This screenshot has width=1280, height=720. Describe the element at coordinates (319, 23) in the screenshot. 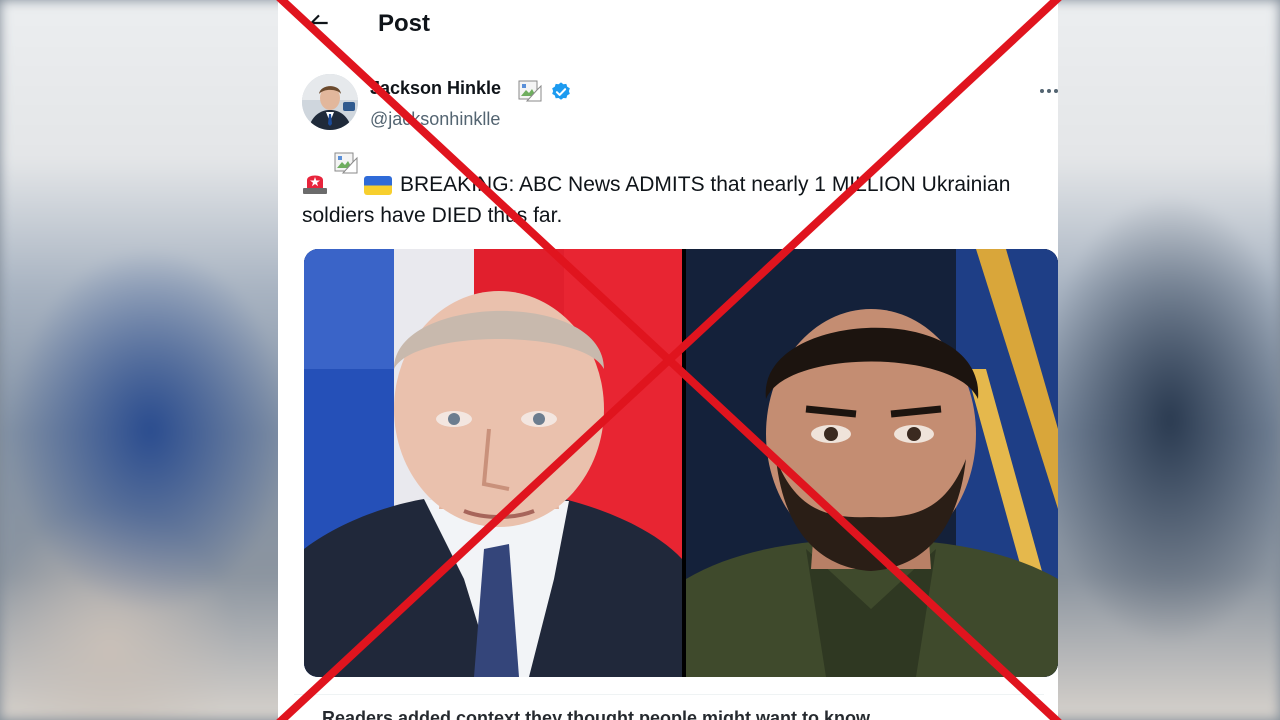

I see `arrow-left-icon` at that location.